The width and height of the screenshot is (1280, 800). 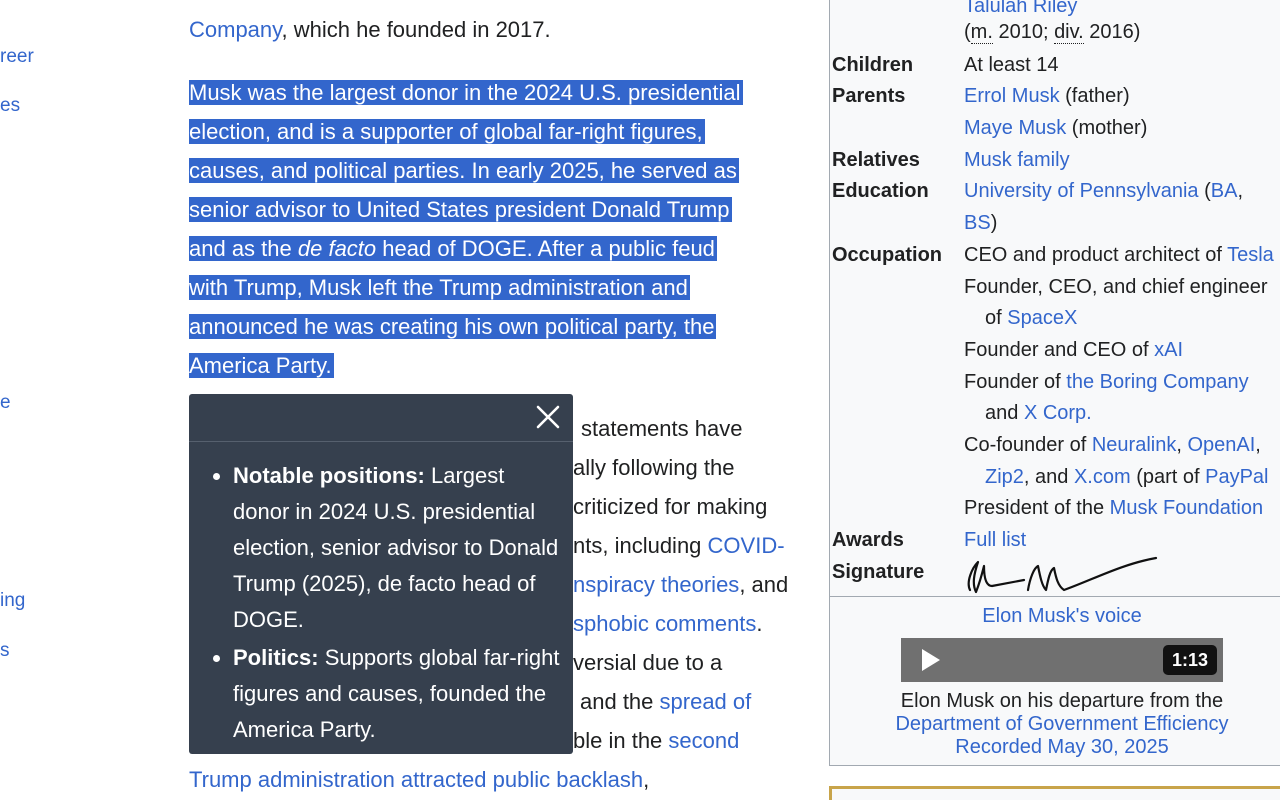 I want to click on selected-line-start: and as the, so click(x=243, y=248).